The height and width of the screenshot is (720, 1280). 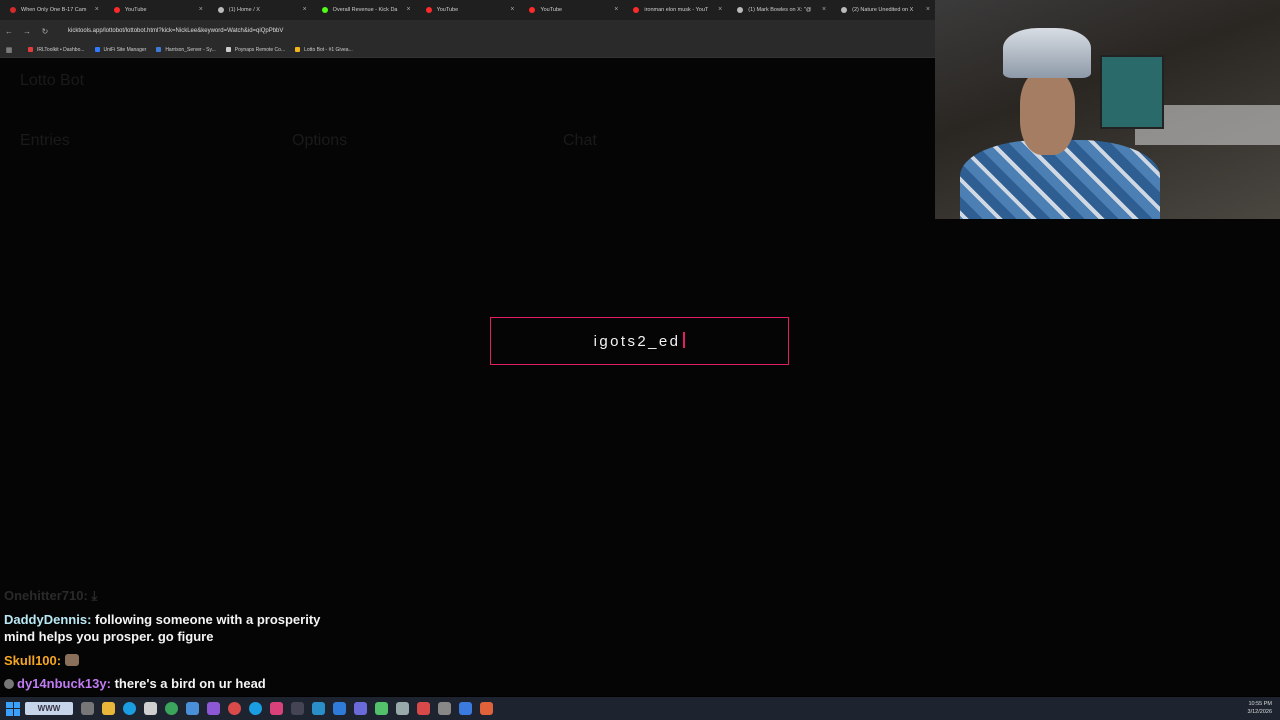 I want to click on tab-label: Overall Revenue - Kick Da, so click(x=365, y=10).